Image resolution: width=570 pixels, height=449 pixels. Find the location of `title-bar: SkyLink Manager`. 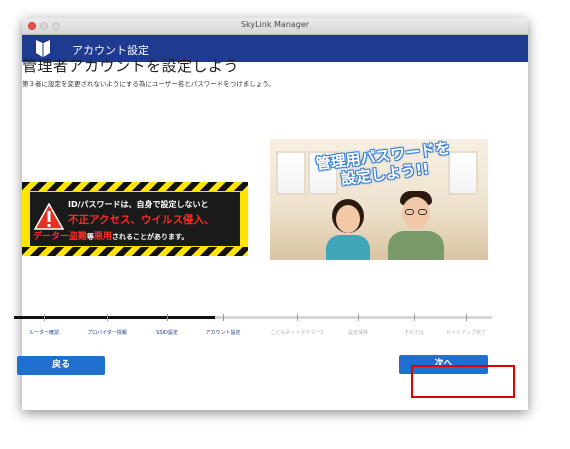

title-bar: SkyLink Manager is located at coordinates (275, 26).